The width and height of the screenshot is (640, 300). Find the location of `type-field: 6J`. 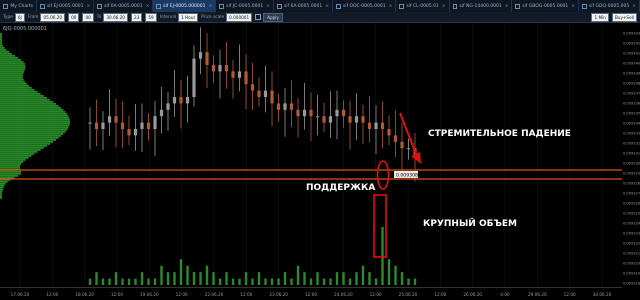

type-field: 6J is located at coordinates (19, 17).